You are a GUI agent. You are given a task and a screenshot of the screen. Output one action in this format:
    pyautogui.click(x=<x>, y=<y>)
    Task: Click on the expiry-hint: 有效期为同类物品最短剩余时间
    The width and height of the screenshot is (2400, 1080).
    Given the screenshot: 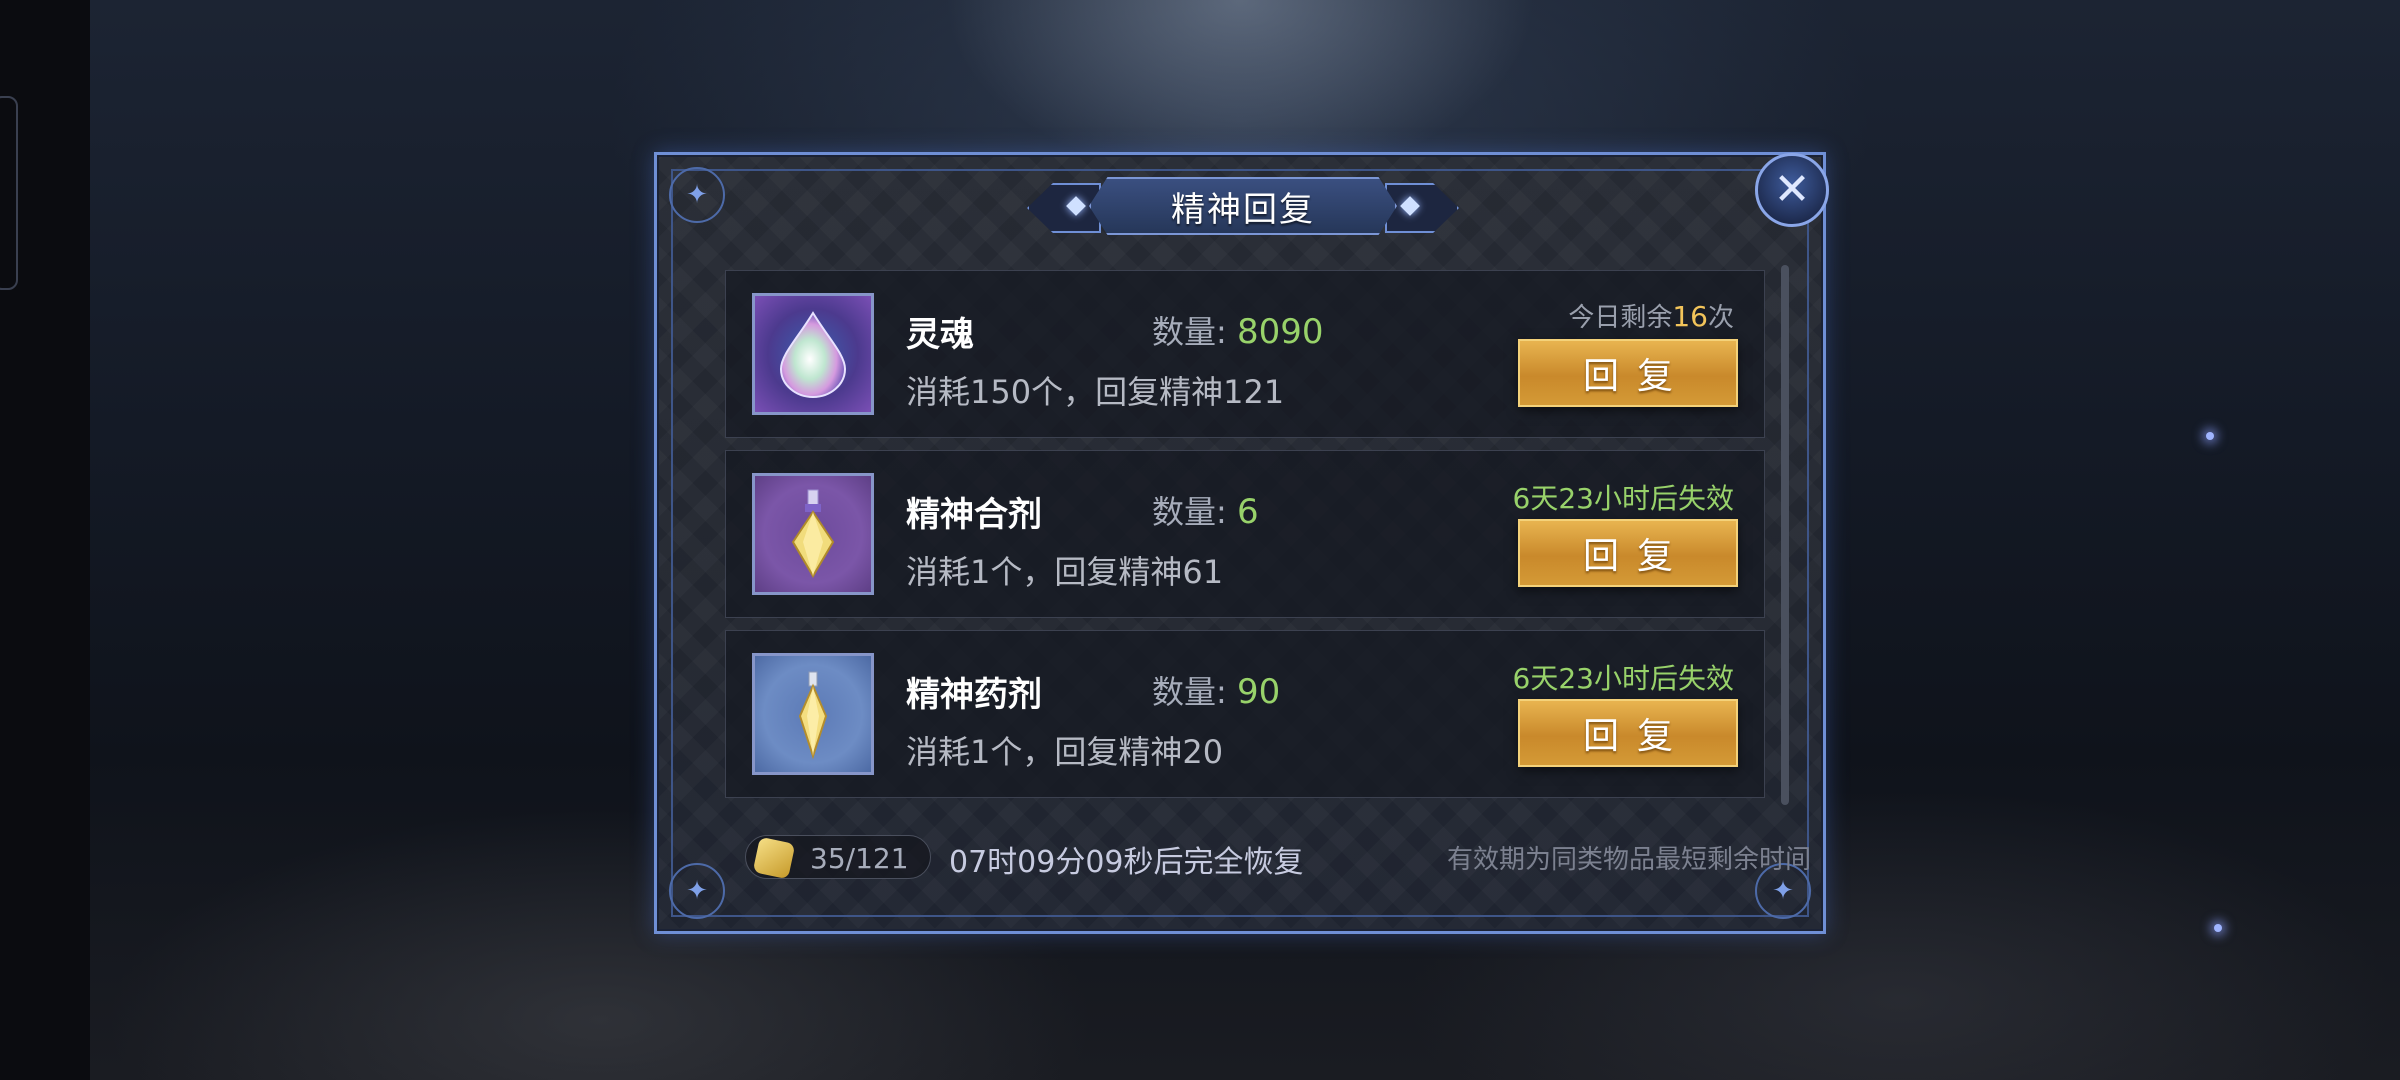 What is the action you would take?
    pyautogui.click(x=1628, y=860)
    